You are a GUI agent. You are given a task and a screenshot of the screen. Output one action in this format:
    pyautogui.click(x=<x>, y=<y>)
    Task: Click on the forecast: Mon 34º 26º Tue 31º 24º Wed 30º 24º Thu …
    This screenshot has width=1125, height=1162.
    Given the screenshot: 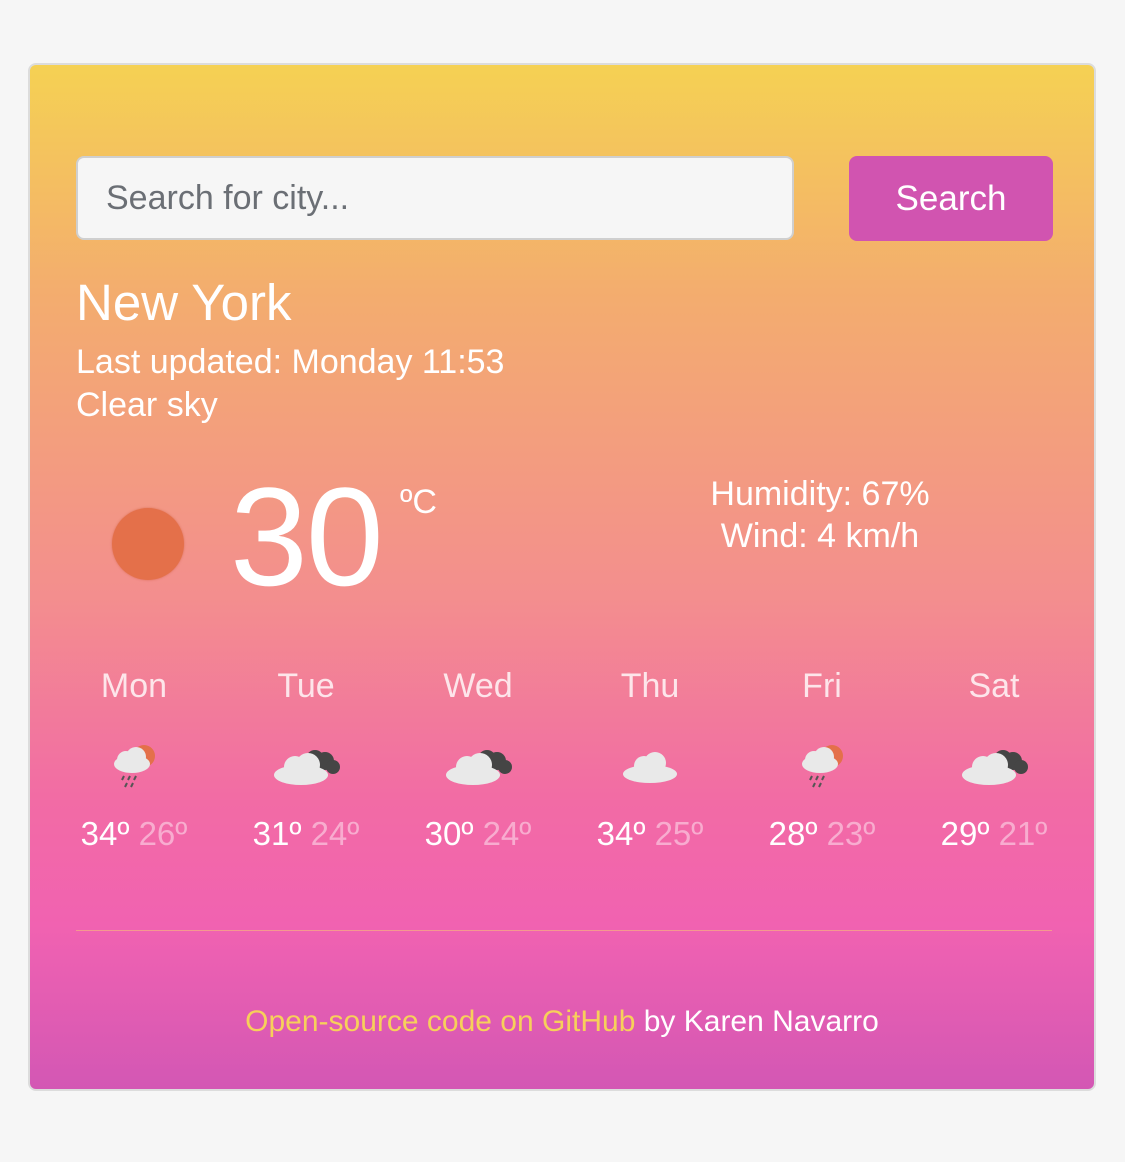 What is the action you would take?
    pyautogui.click(x=564, y=759)
    